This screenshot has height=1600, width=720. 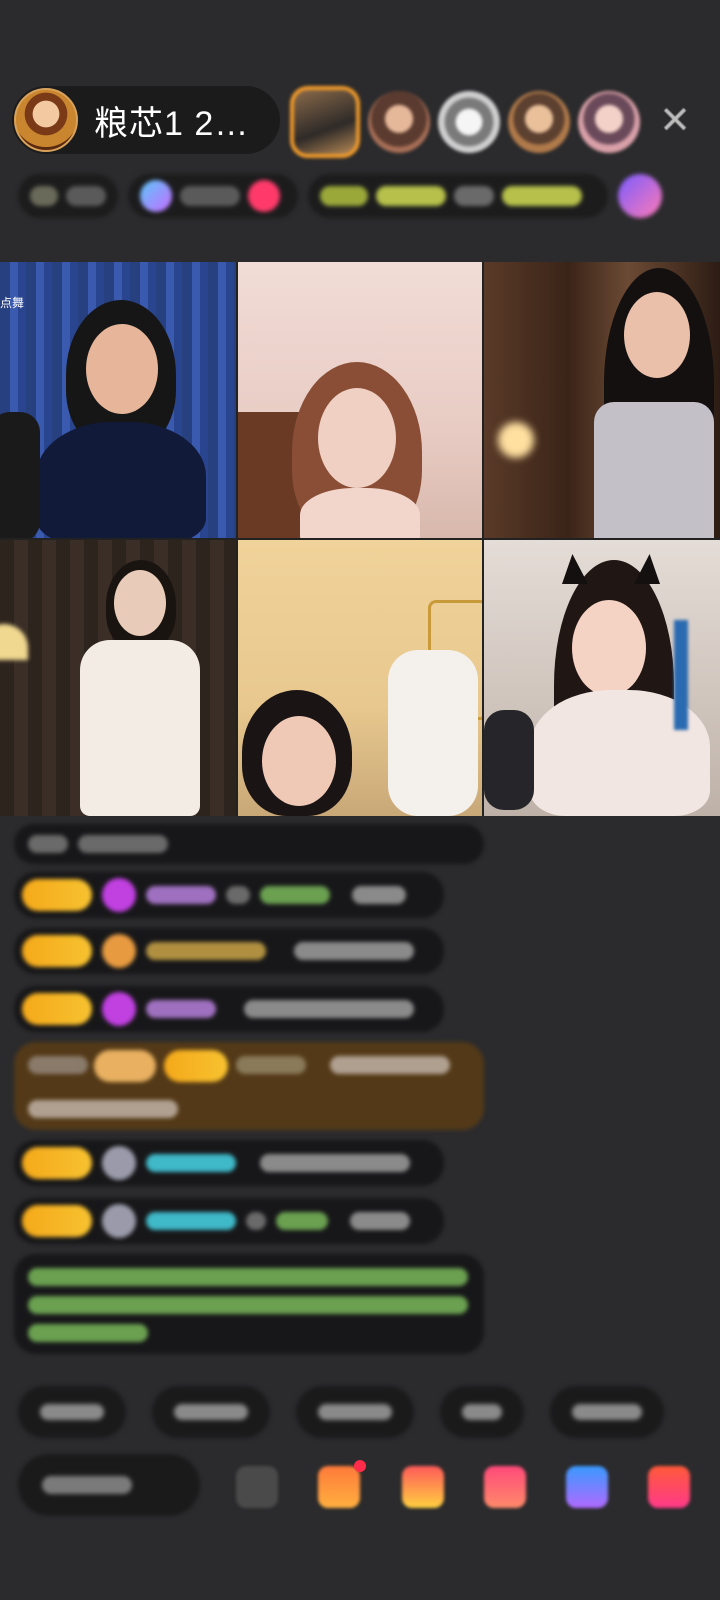 What do you see at coordinates (587, 1487) in the screenshot?
I see `share-icon` at bounding box center [587, 1487].